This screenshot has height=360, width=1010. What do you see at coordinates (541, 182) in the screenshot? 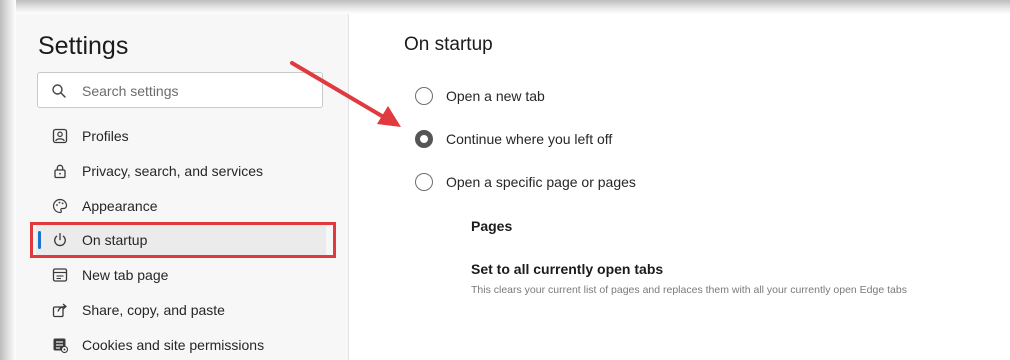
I see `option-label: Open a specific page or pages` at bounding box center [541, 182].